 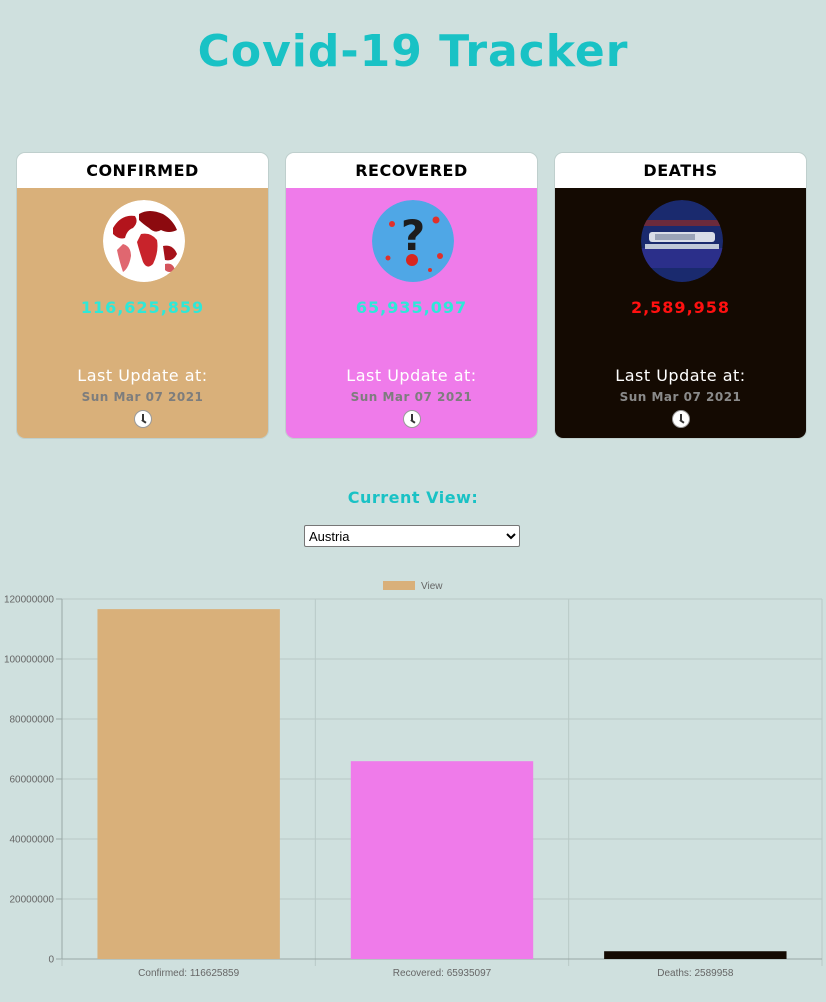 What do you see at coordinates (432, 586) in the screenshot?
I see `legend-label: View` at bounding box center [432, 586].